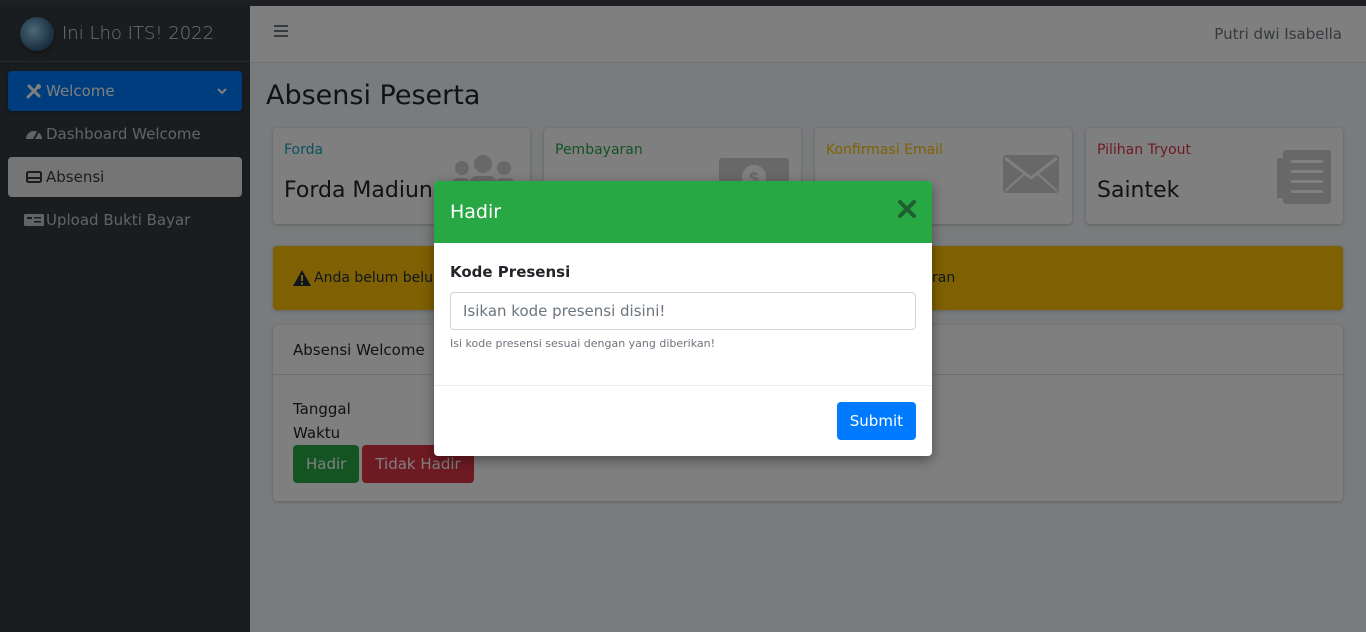  Describe the element at coordinates (683, 212) in the screenshot. I see `modal-header: Hadir` at that location.